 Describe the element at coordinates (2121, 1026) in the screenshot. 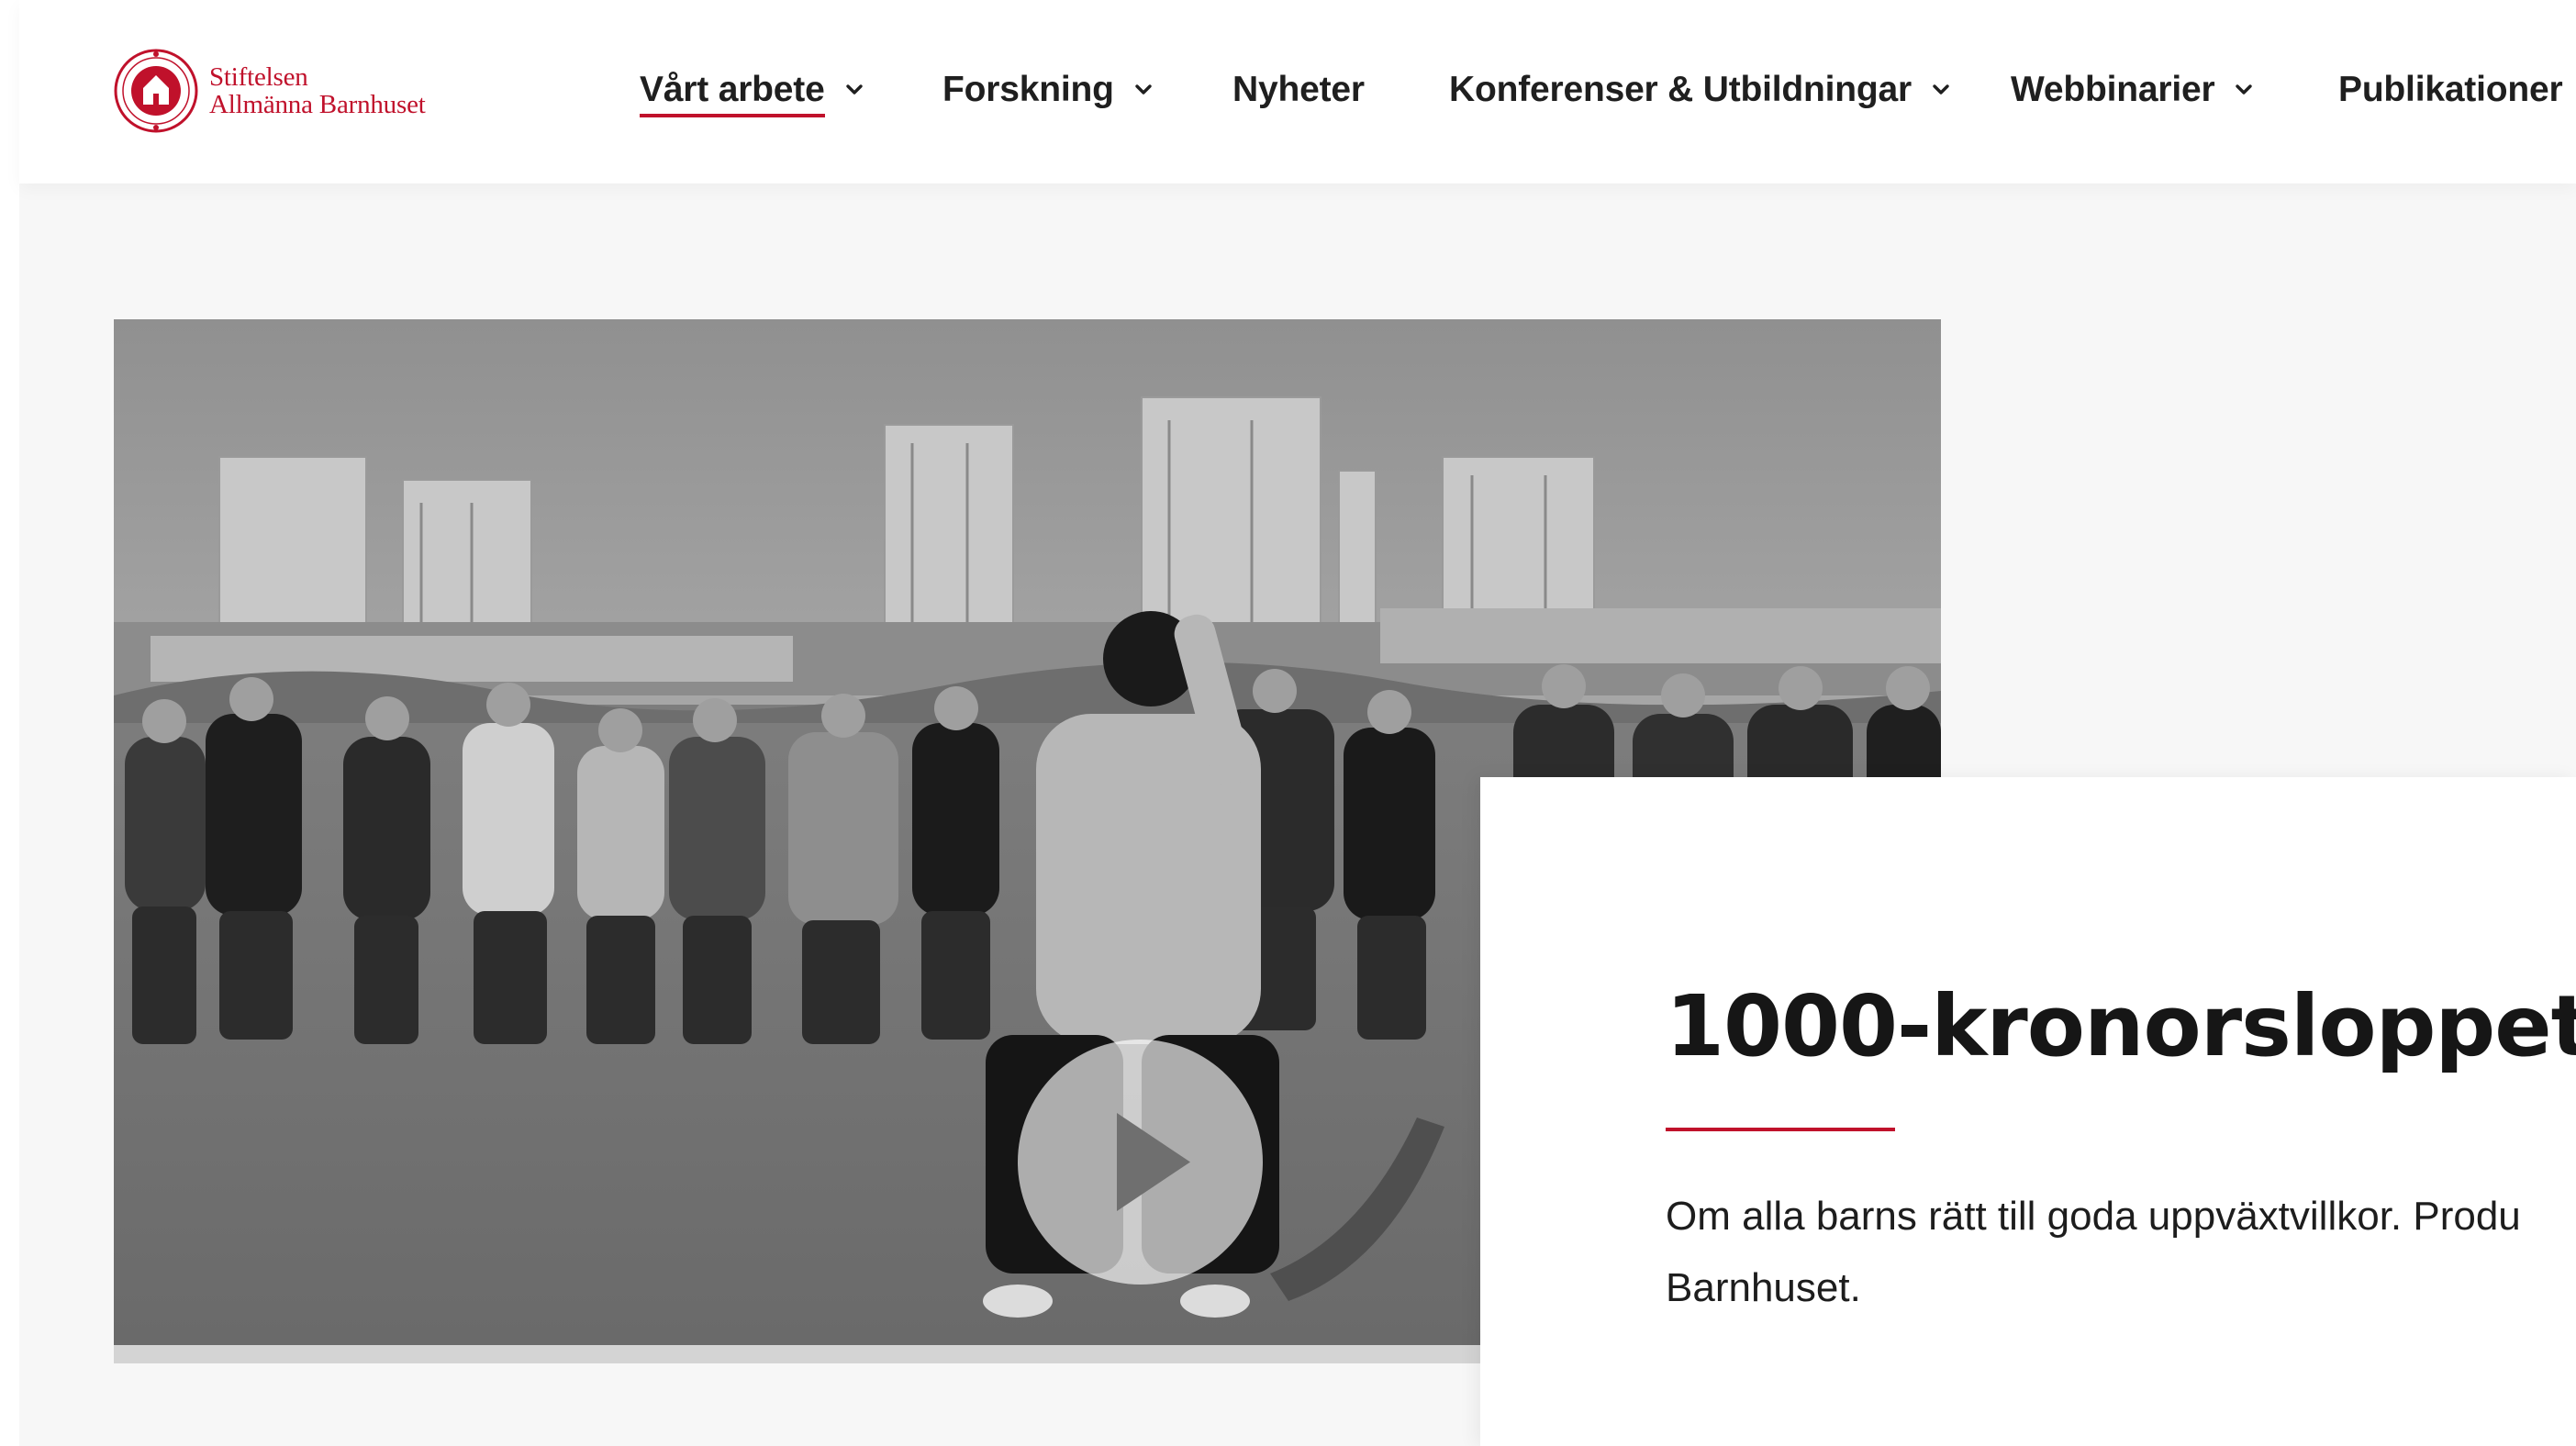

I see `video-title: 1000-kronorsloppet` at that location.